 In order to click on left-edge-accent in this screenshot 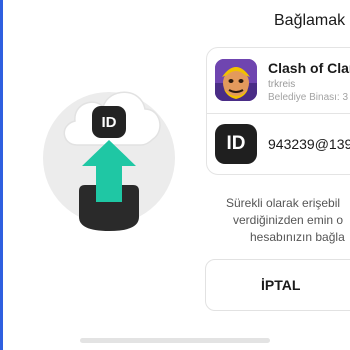, I will do `click(1, 175)`.